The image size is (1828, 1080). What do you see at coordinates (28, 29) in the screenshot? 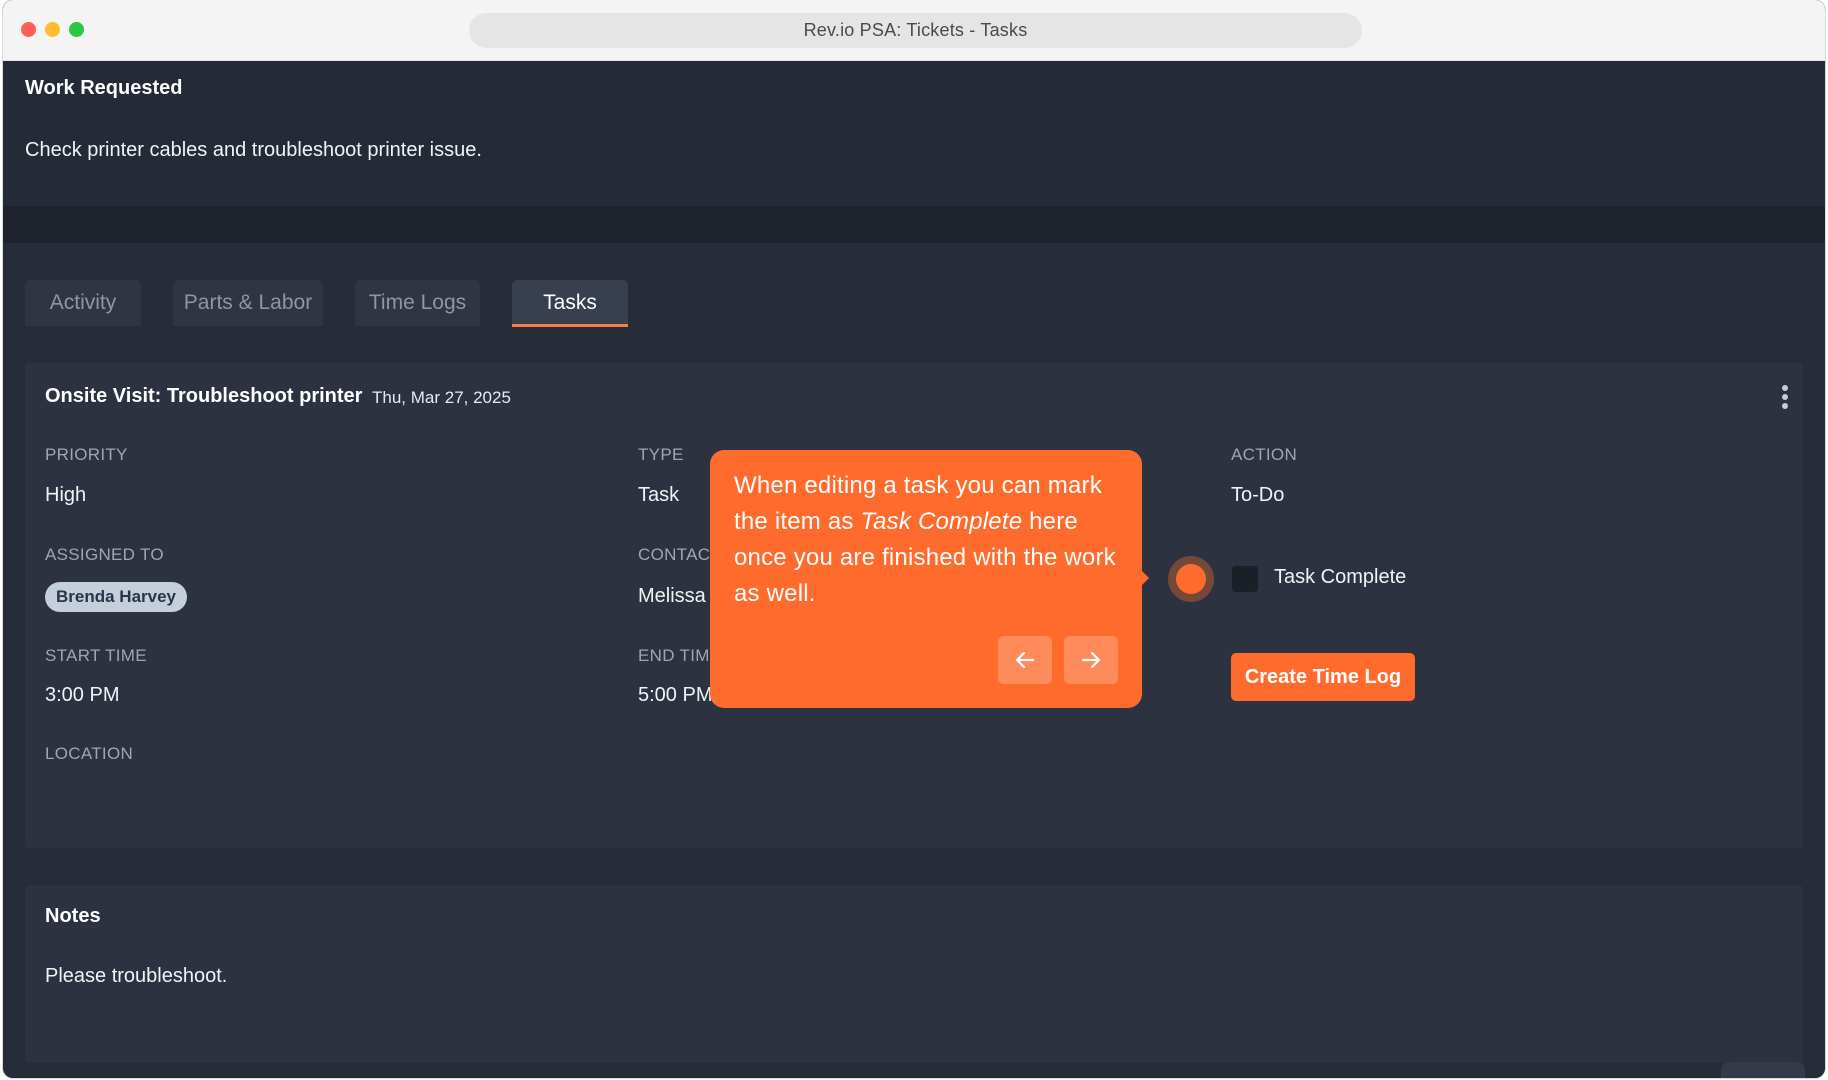
I see `close-window-button` at bounding box center [28, 29].